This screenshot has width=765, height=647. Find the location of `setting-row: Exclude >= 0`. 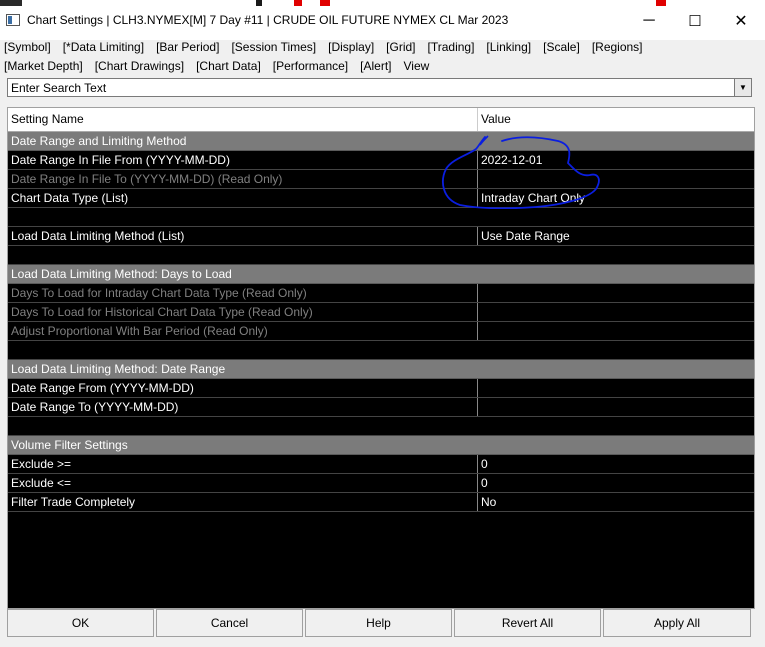

setting-row: Exclude >= 0 is located at coordinates (381, 464).